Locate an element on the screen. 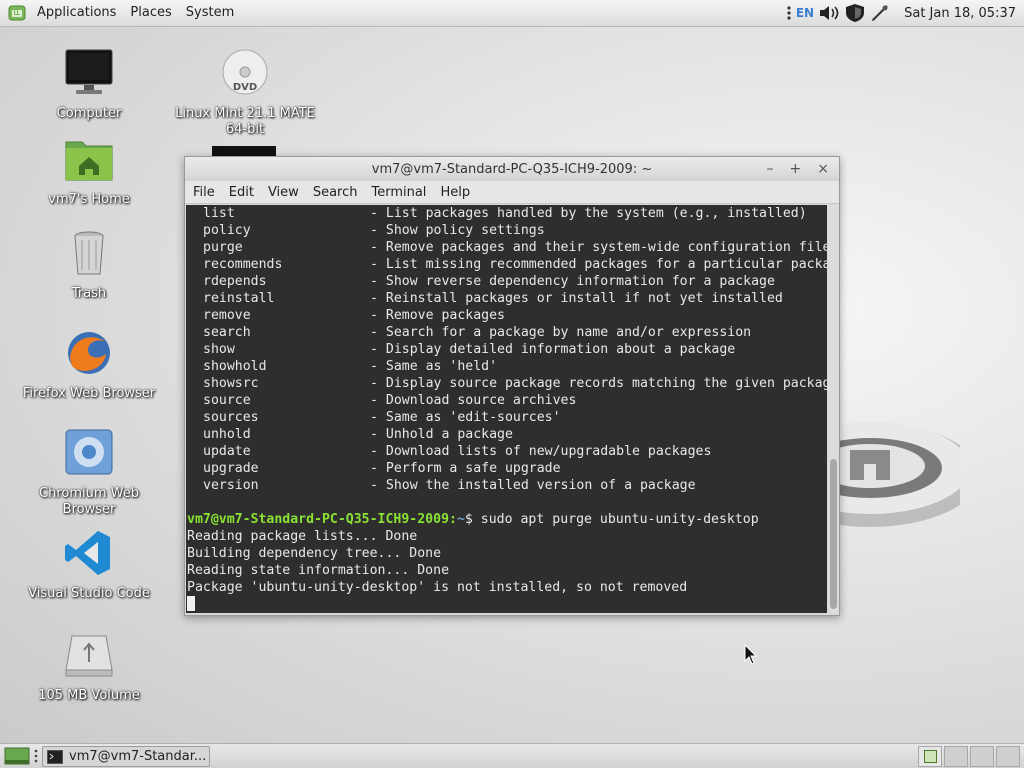  panel-handle-icon is located at coordinates (36, 756).